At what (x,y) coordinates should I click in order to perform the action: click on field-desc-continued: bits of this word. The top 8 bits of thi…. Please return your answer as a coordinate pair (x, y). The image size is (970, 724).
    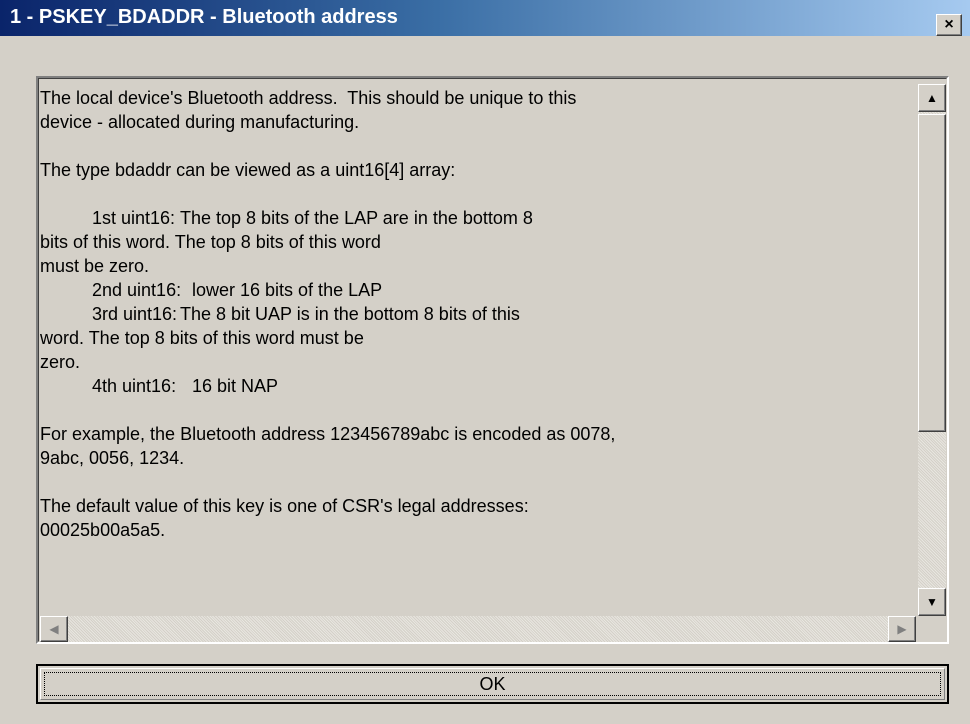
    Looking at the image, I should click on (210, 242).